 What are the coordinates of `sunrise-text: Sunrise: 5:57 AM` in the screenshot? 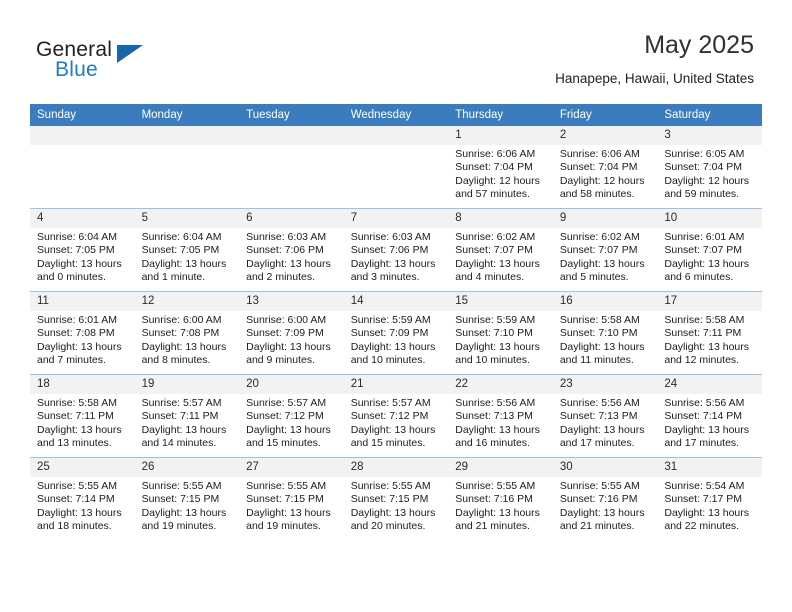 It's located at (390, 403).